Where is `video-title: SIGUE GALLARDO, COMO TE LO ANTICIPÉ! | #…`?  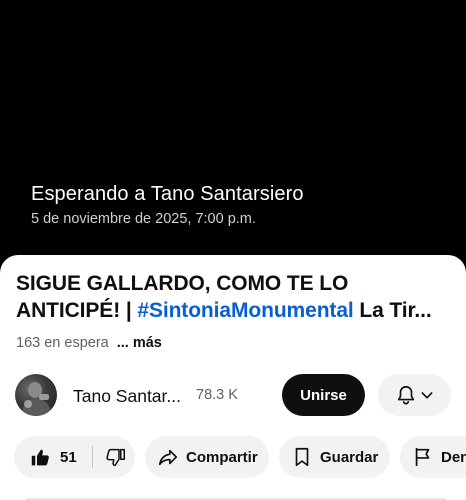 video-title: SIGUE GALLARDO, COMO TE LO ANTICIPÉ! | #… is located at coordinates (236, 297).